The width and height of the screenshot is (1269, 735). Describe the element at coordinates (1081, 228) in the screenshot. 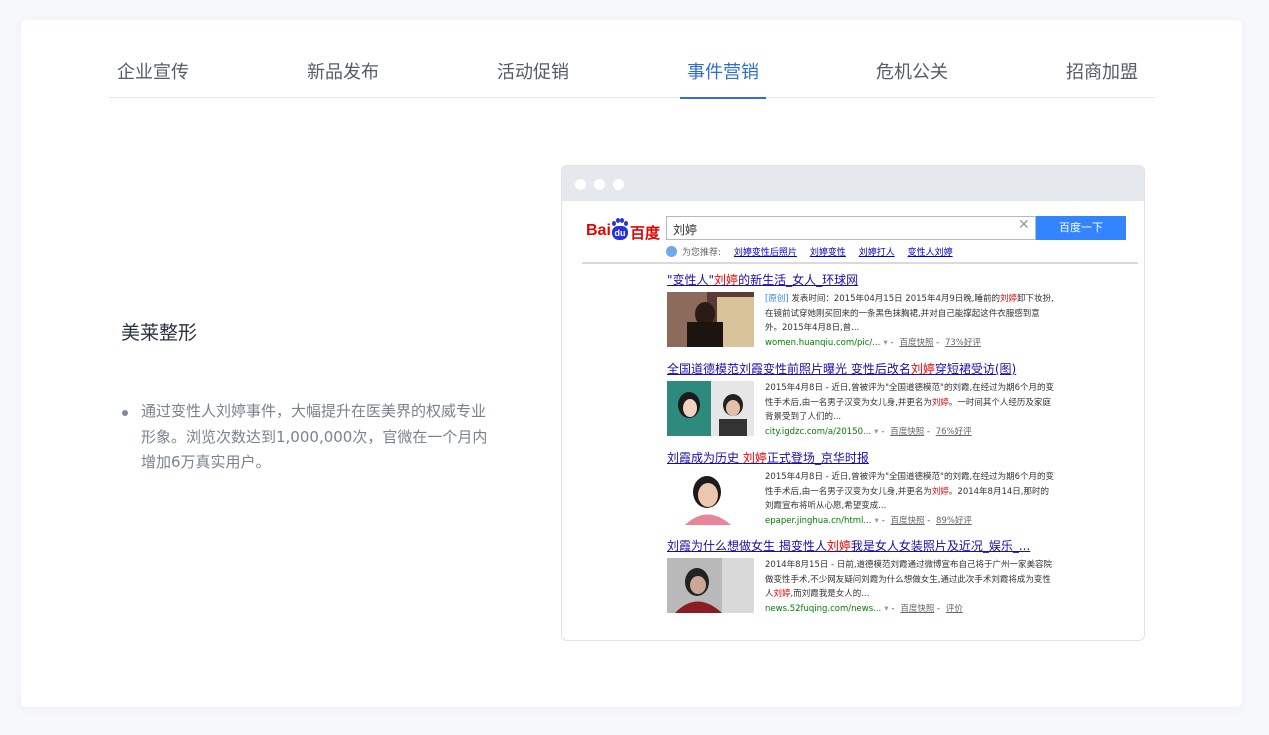

I see `search-button: 百度一下` at that location.